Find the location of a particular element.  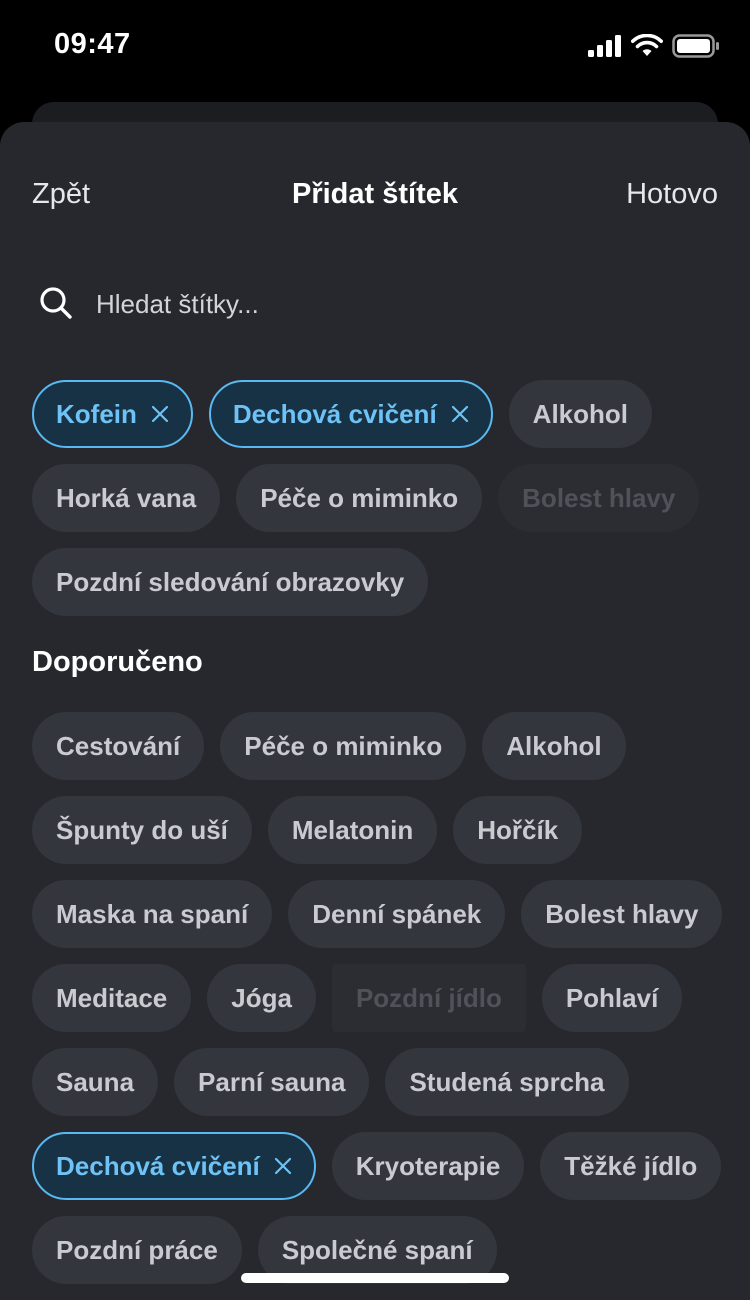

tag-chip: Cestování is located at coordinates (118, 746).